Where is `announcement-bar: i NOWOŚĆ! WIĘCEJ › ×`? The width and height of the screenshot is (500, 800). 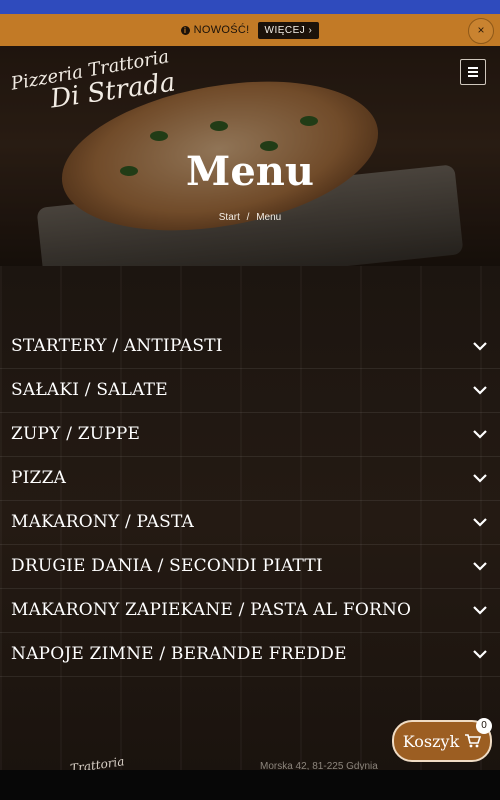
announcement-bar: i NOWOŚĆ! WIĘCEJ › × is located at coordinates (250, 30).